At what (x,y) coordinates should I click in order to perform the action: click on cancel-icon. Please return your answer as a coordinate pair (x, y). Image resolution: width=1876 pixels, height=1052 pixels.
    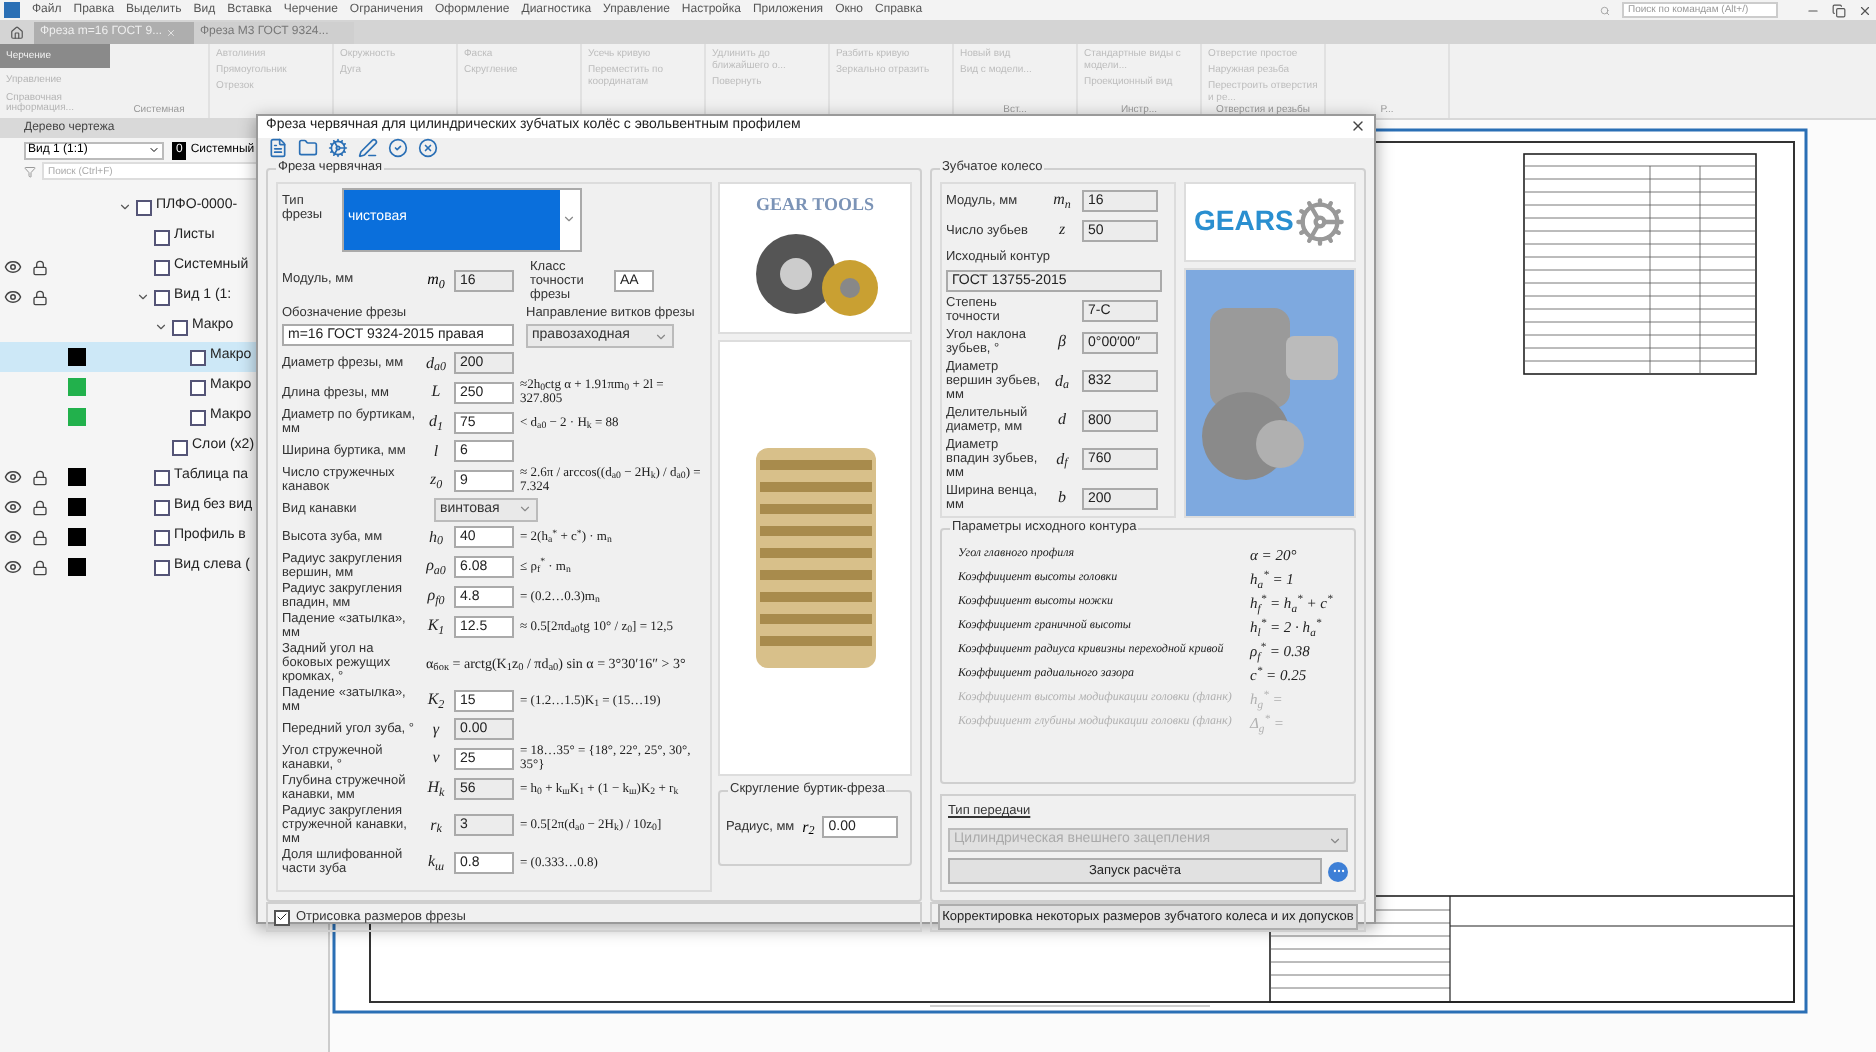
    Looking at the image, I should click on (428, 147).